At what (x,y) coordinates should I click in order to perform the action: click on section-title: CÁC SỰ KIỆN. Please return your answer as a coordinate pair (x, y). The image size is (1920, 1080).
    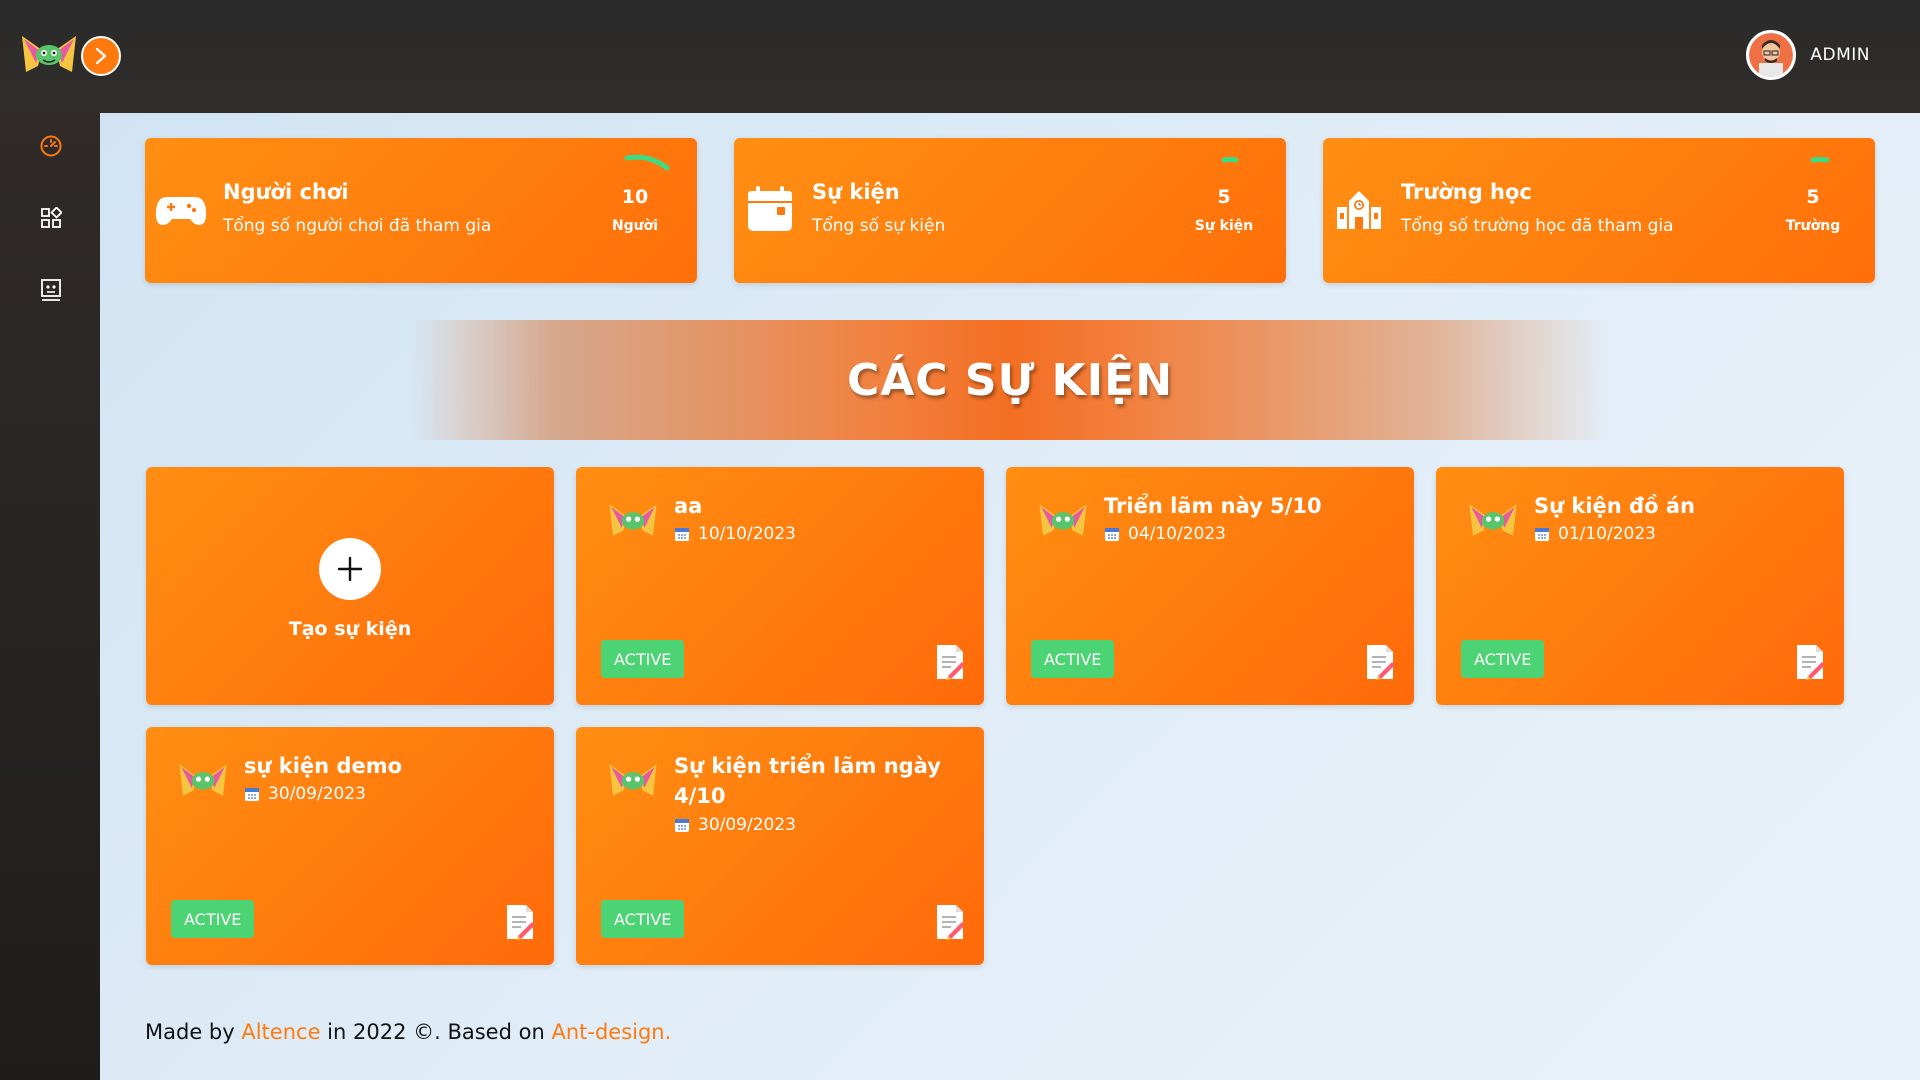
    Looking at the image, I should click on (1010, 380).